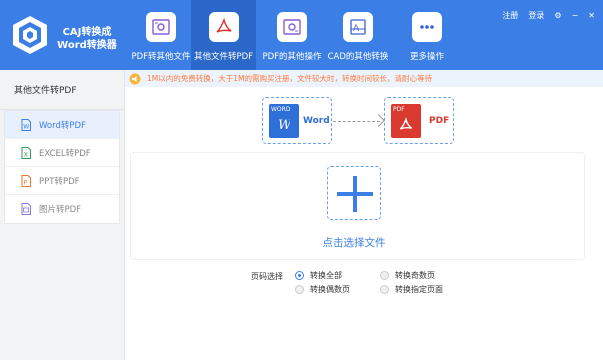  What do you see at coordinates (316, 121) in the screenshot?
I see `source-format-name: Word` at bounding box center [316, 121].